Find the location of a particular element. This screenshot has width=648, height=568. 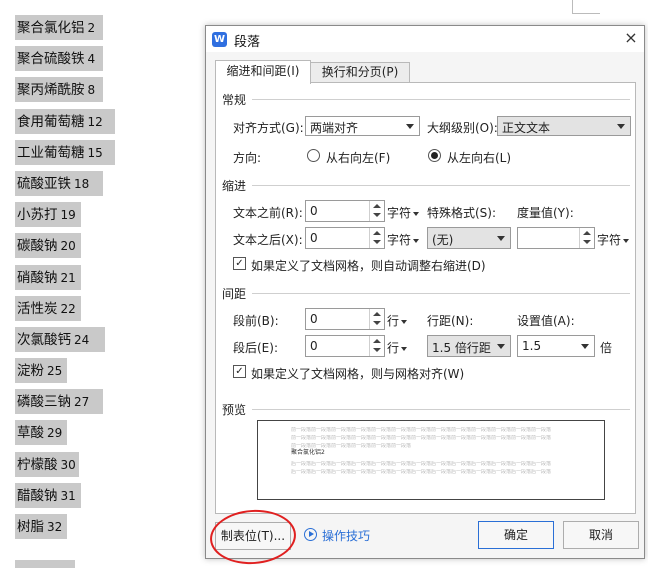

section-spacing-heading: 间距 is located at coordinates (234, 294).